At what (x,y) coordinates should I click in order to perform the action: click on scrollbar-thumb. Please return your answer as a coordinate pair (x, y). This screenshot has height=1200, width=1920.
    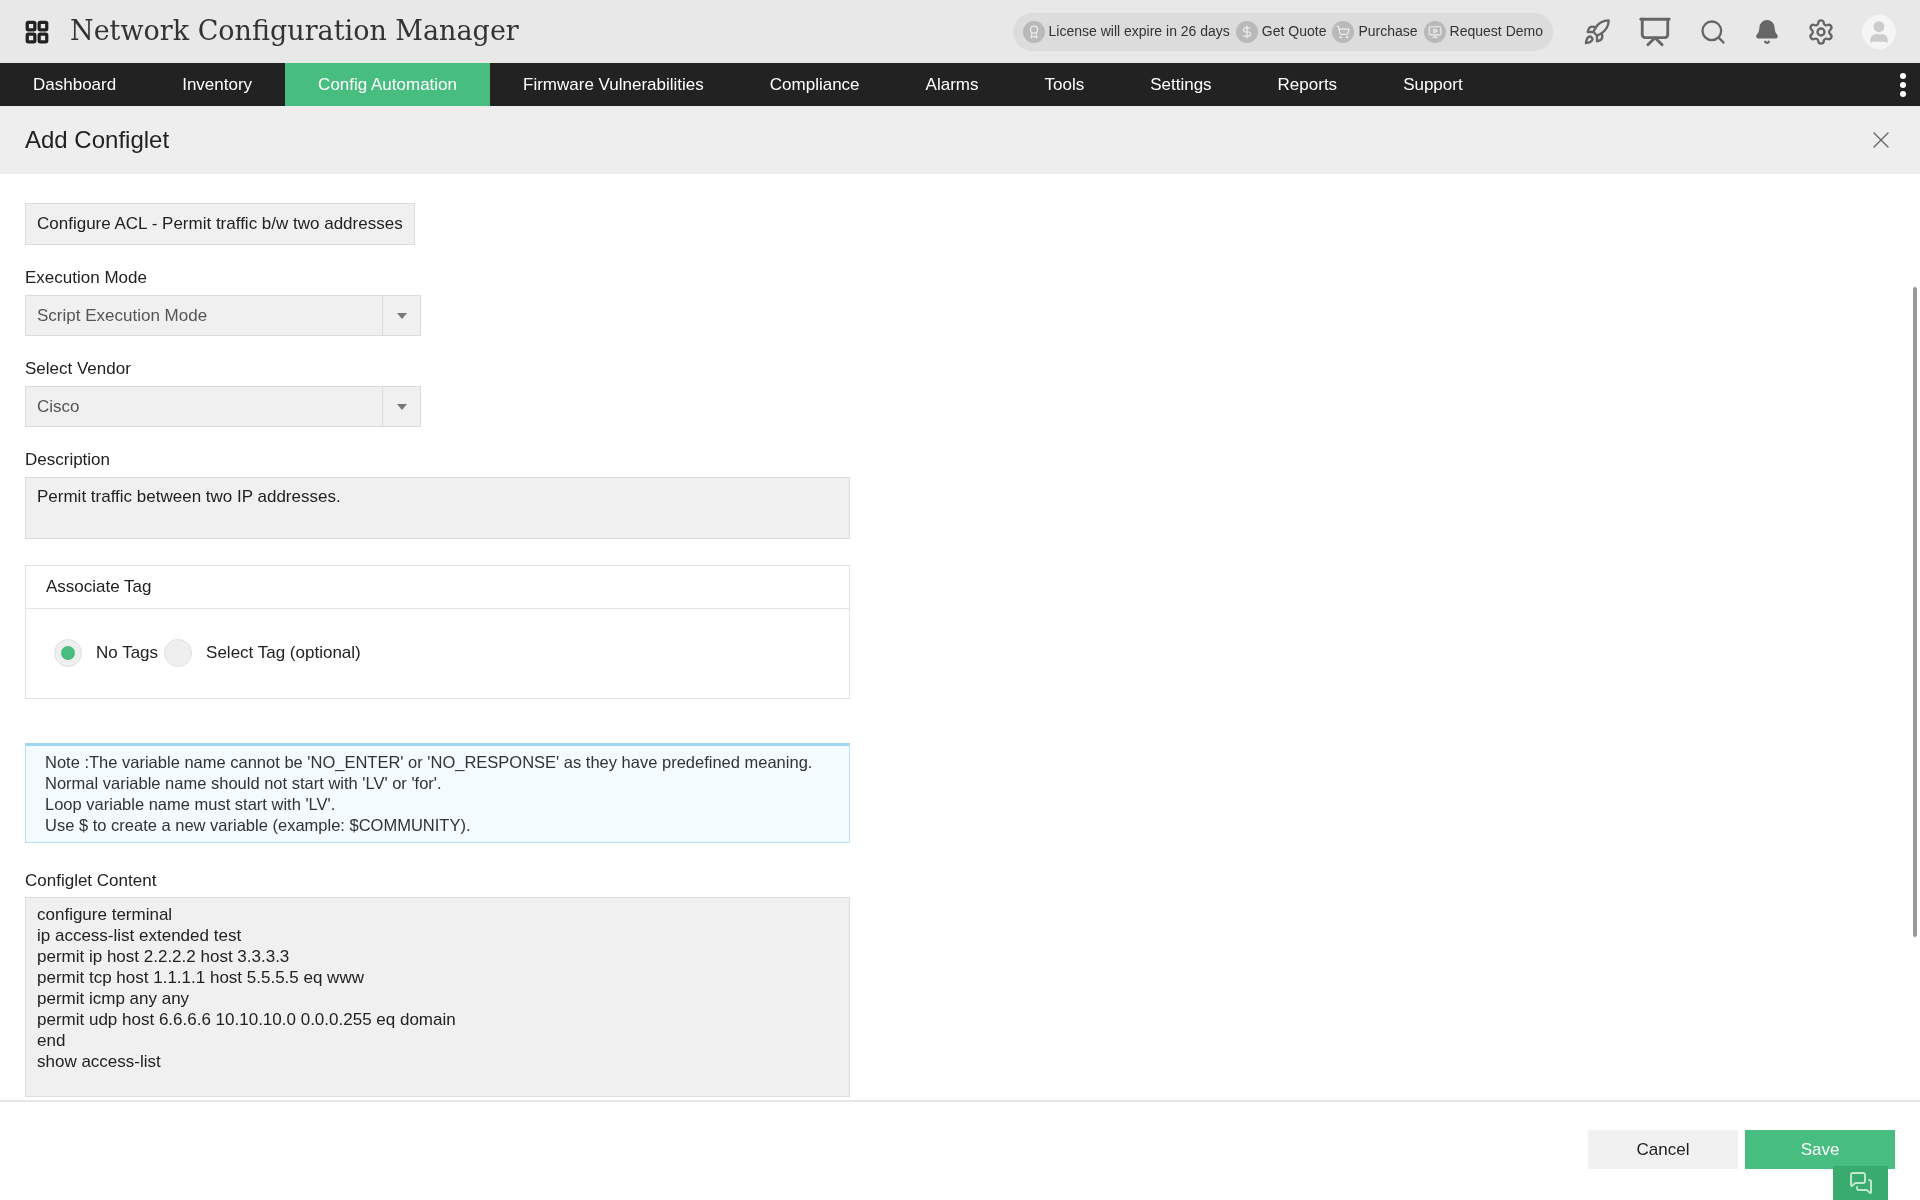
    Looking at the image, I should click on (1915, 612).